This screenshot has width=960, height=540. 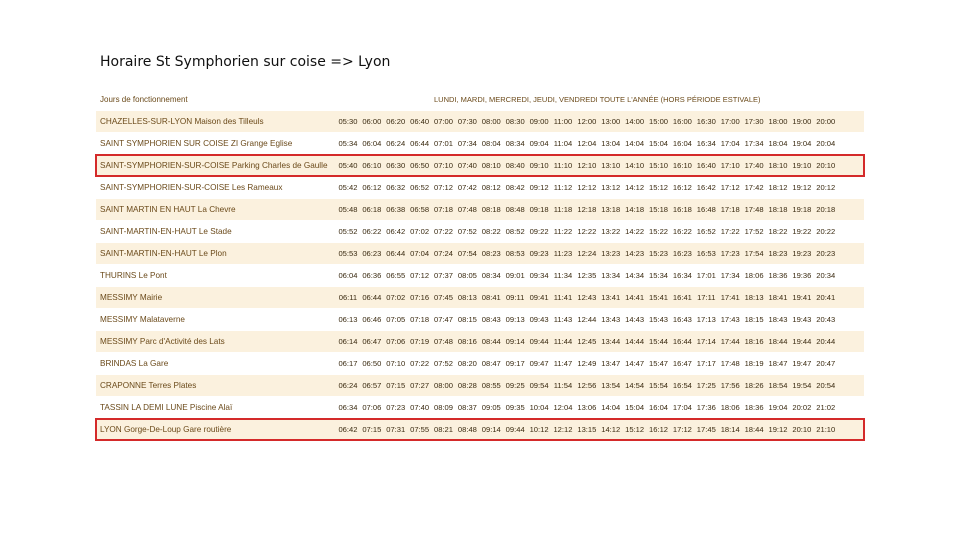 What do you see at coordinates (372, 121) in the screenshot?
I see `time-cell: 06:00` at bounding box center [372, 121].